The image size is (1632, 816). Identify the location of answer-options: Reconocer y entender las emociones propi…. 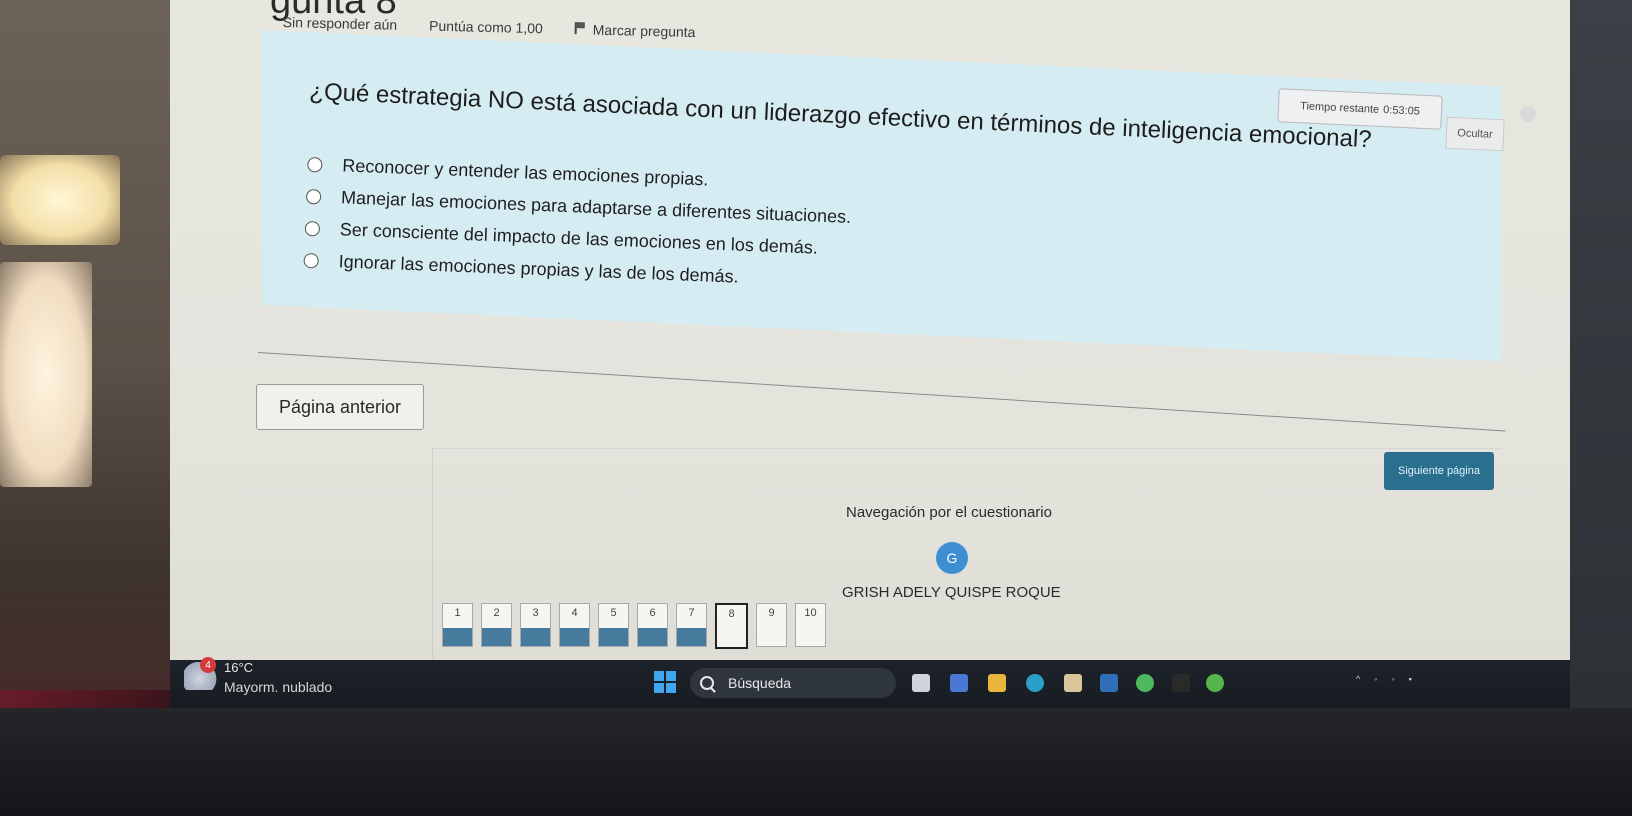
(578, 222).